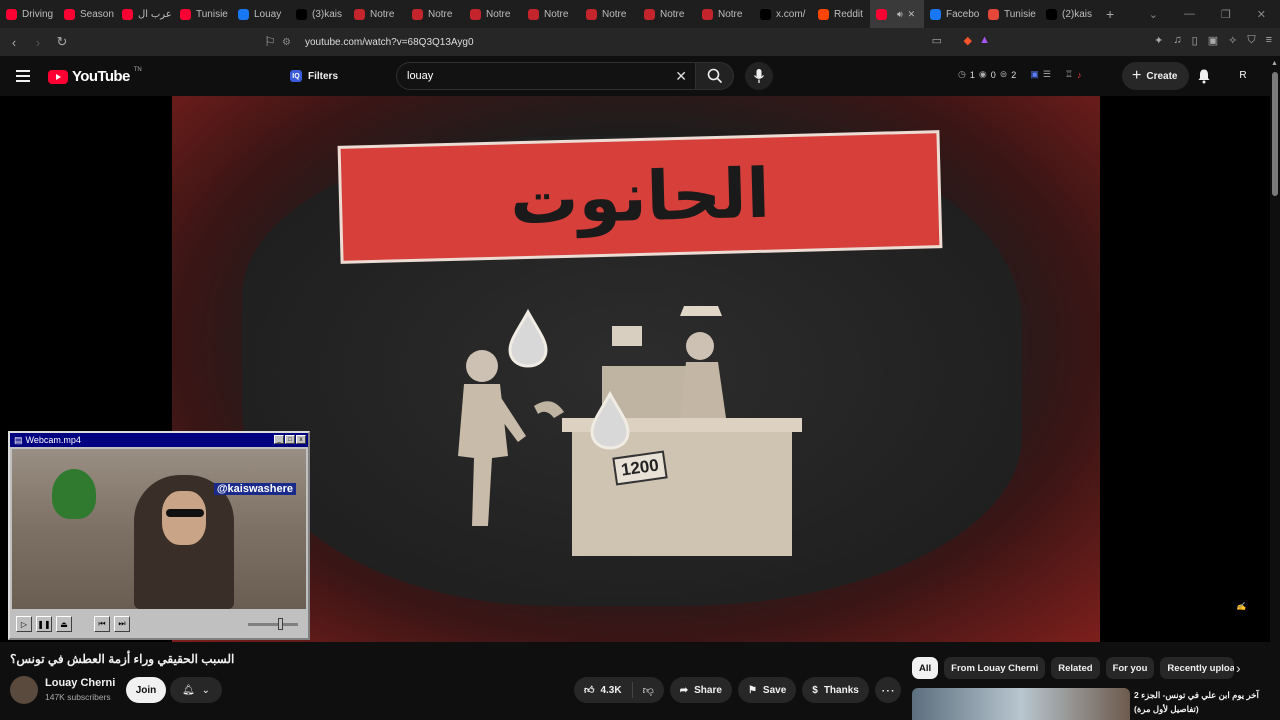 The width and height of the screenshot is (1280, 720). I want to click on sunglasses, so click(185, 513).